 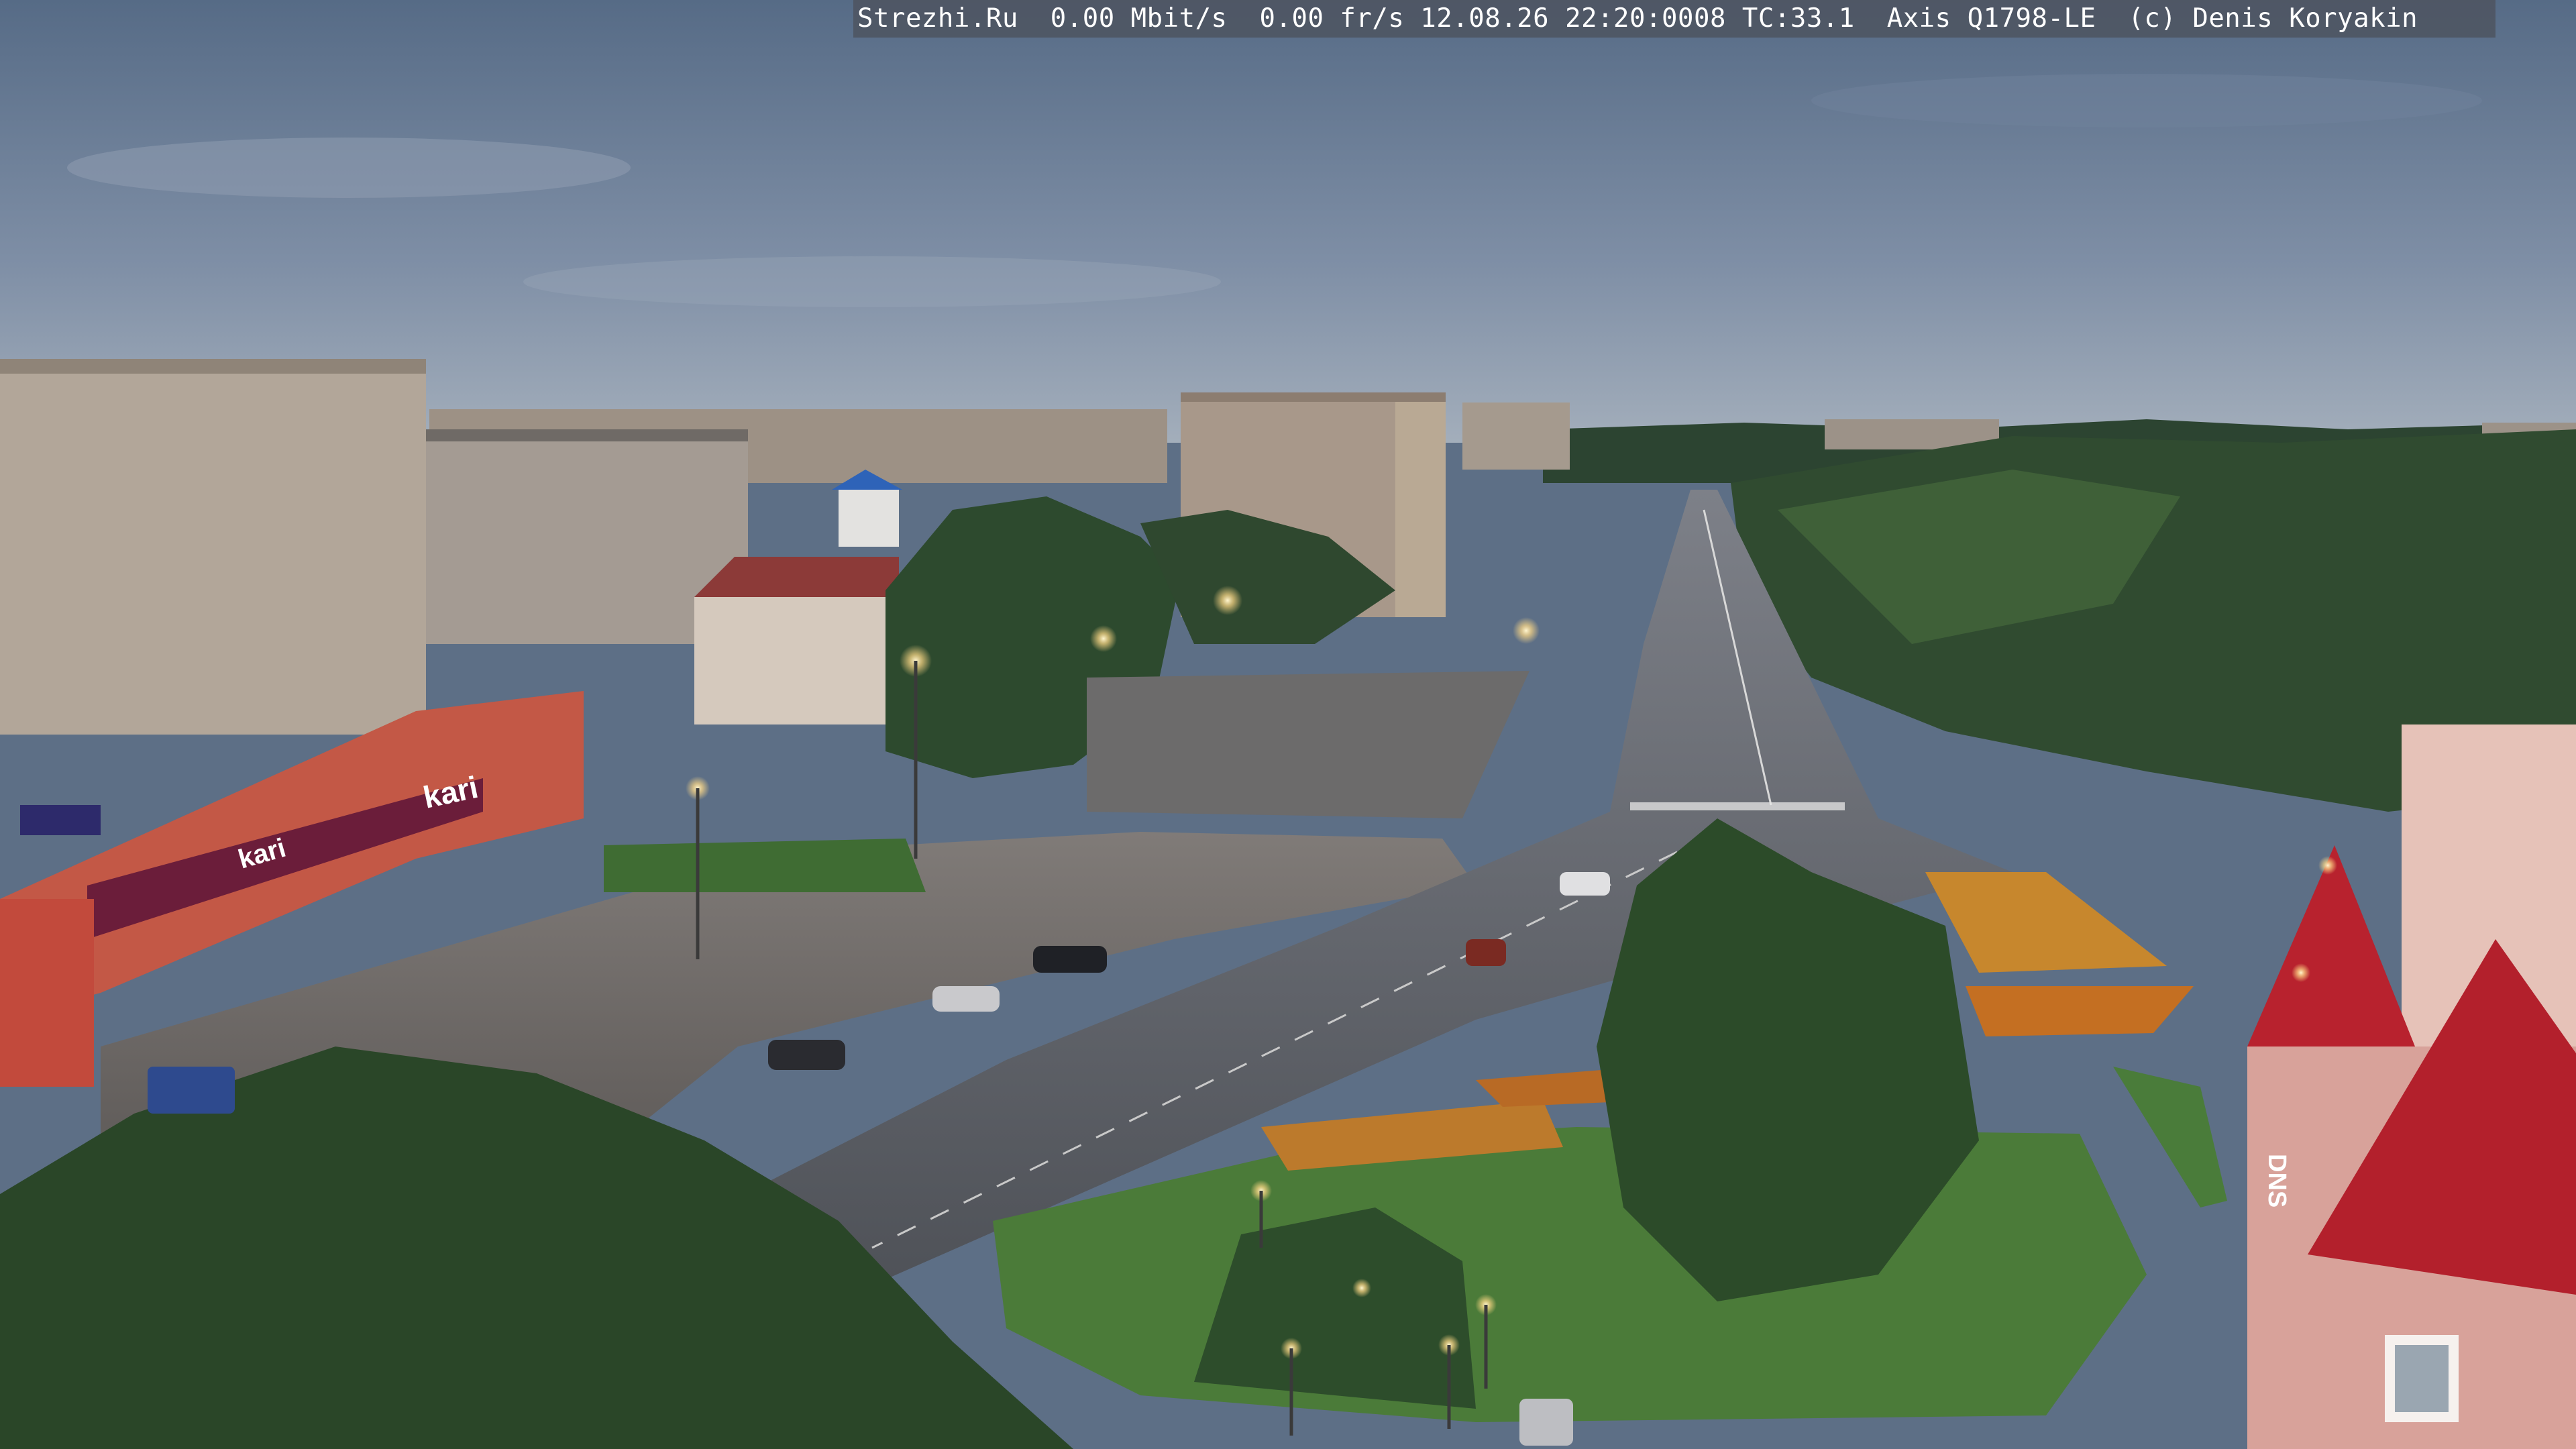 What do you see at coordinates (765, 865) in the screenshot?
I see `plaza-lawn` at bounding box center [765, 865].